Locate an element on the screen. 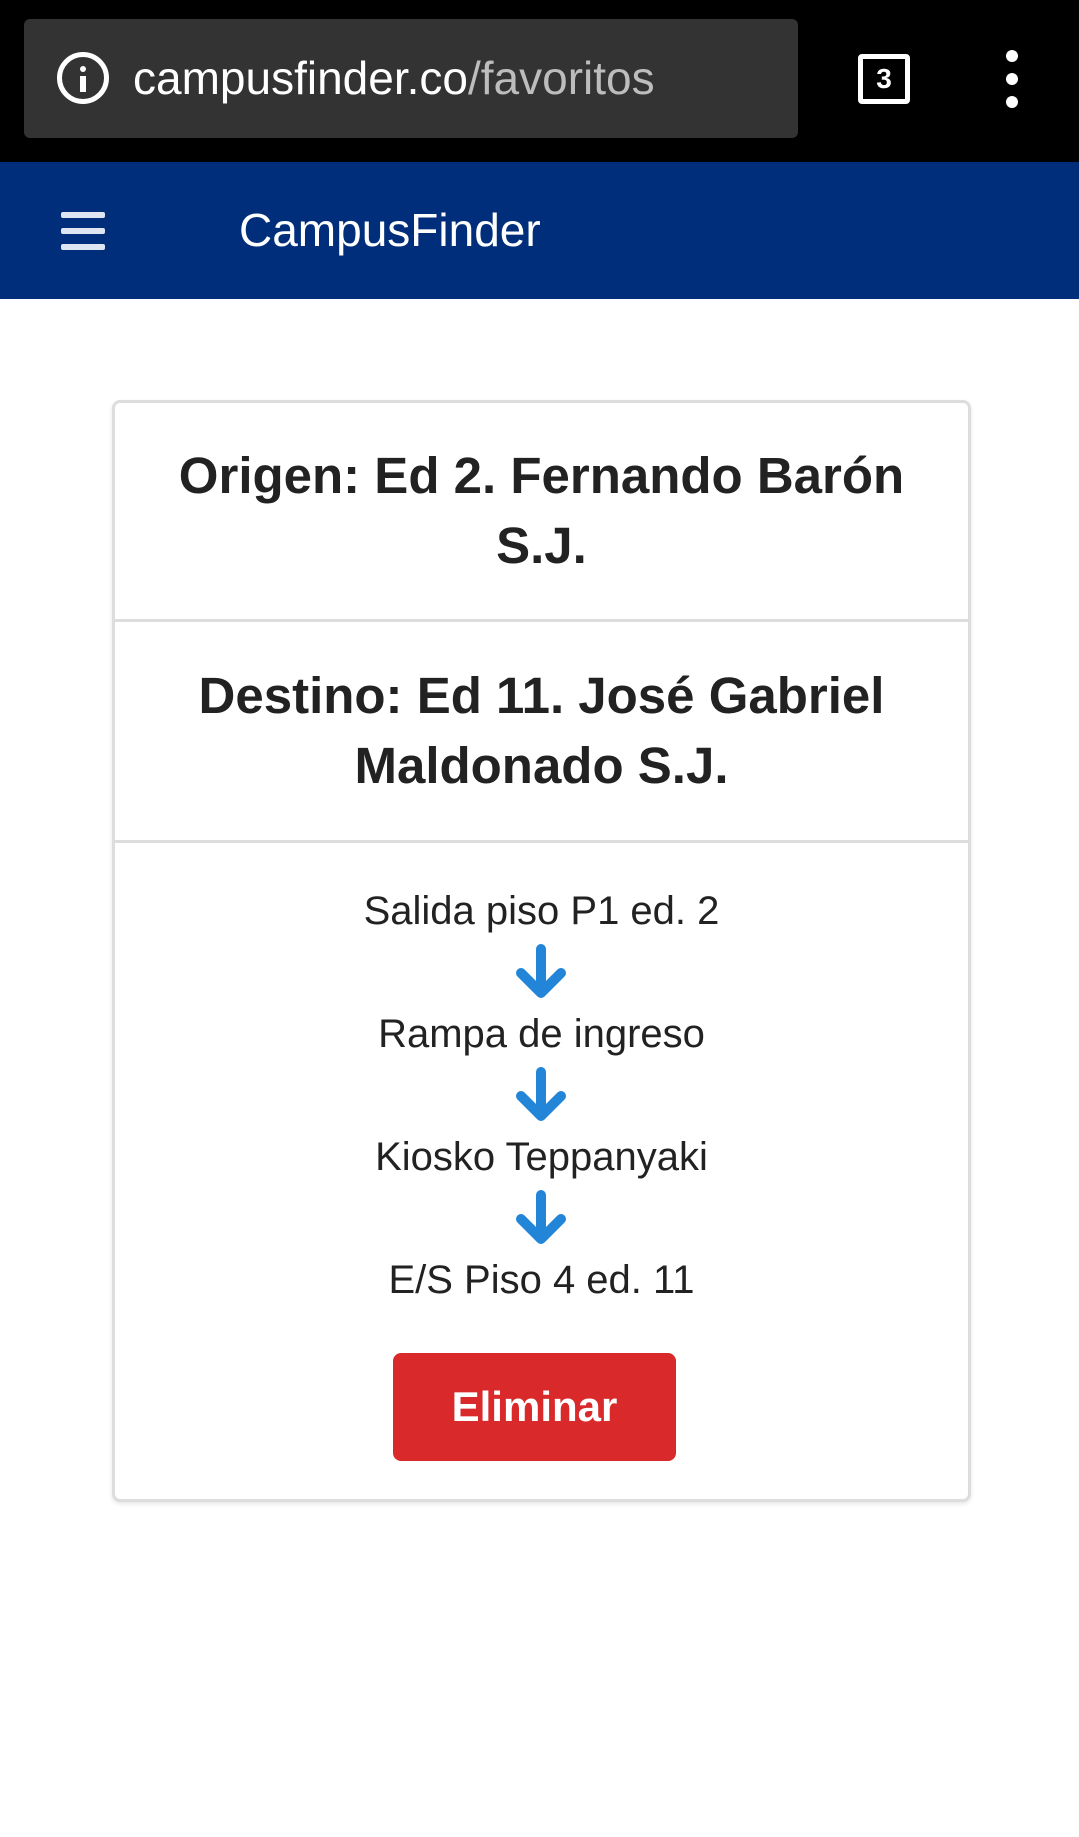 This screenshot has height=1837, width=1079. app-title: CampusFinder is located at coordinates (390, 230).